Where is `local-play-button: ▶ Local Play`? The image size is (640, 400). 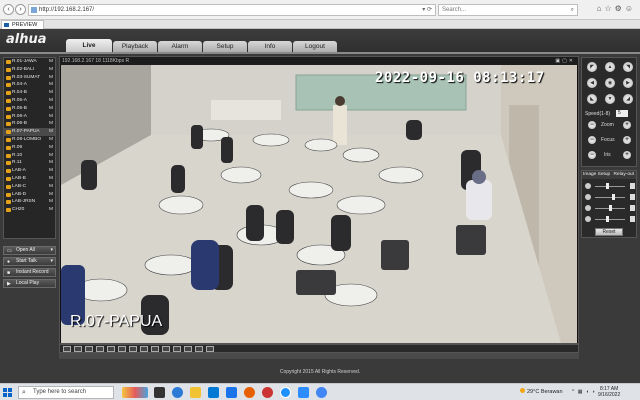 local-play-button: ▶ Local Play is located at coordinates (29, 283).